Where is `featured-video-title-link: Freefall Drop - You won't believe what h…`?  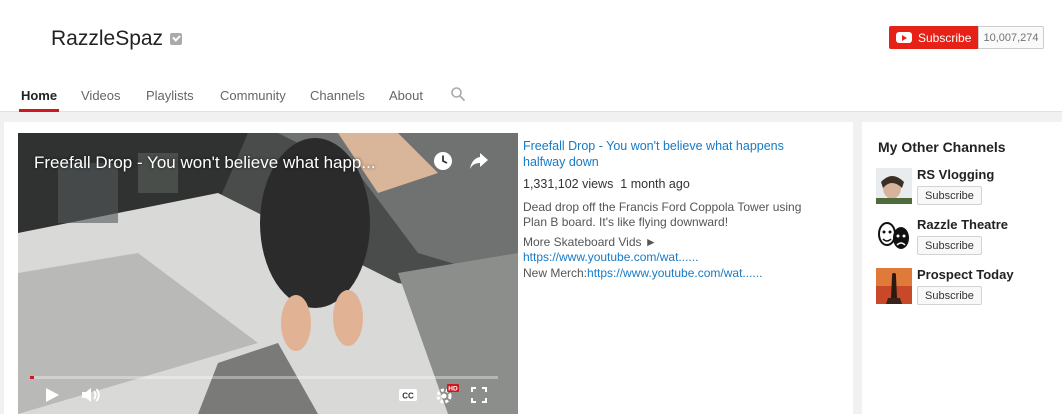 featured-video-title-link: Freefall Drop - You won't believe what h… is located at coordinates (673, 154).